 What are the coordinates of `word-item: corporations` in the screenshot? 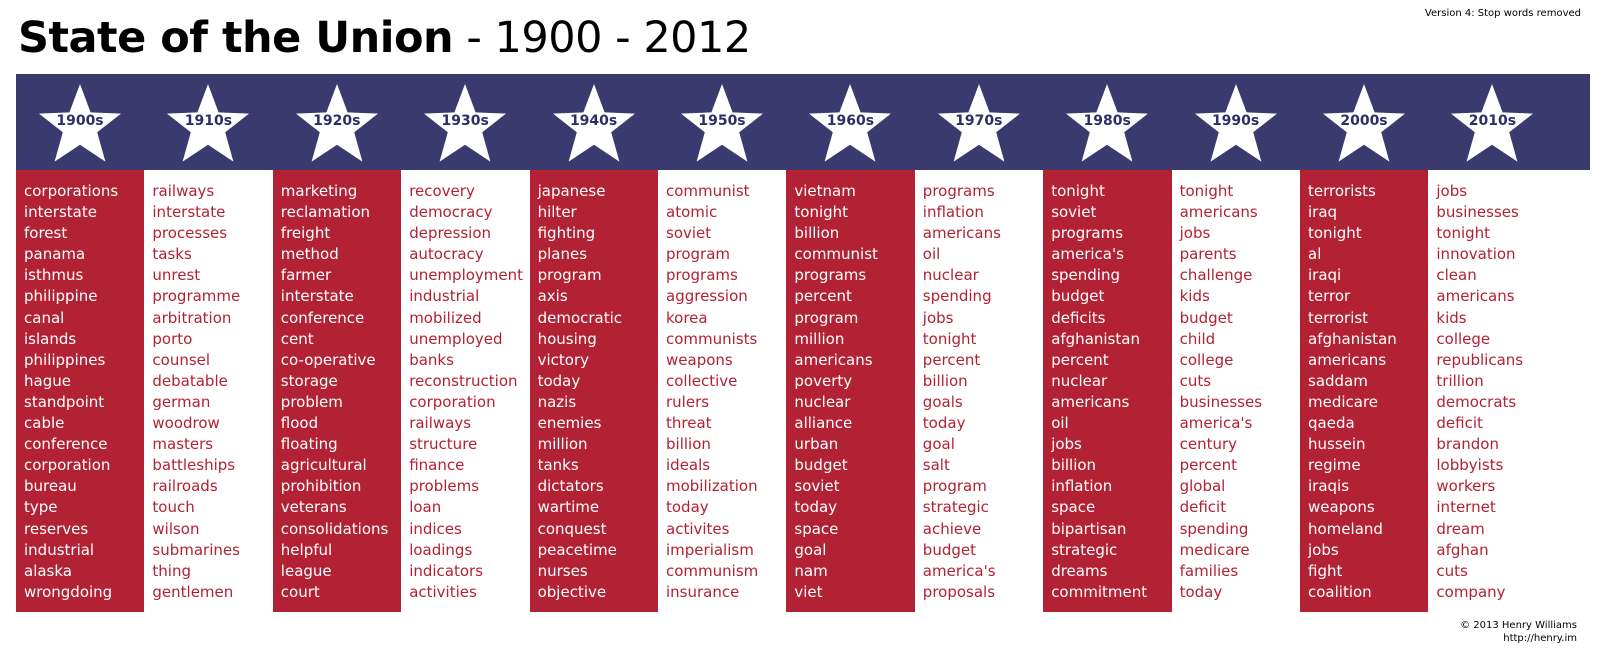 It's located at (71, 191).